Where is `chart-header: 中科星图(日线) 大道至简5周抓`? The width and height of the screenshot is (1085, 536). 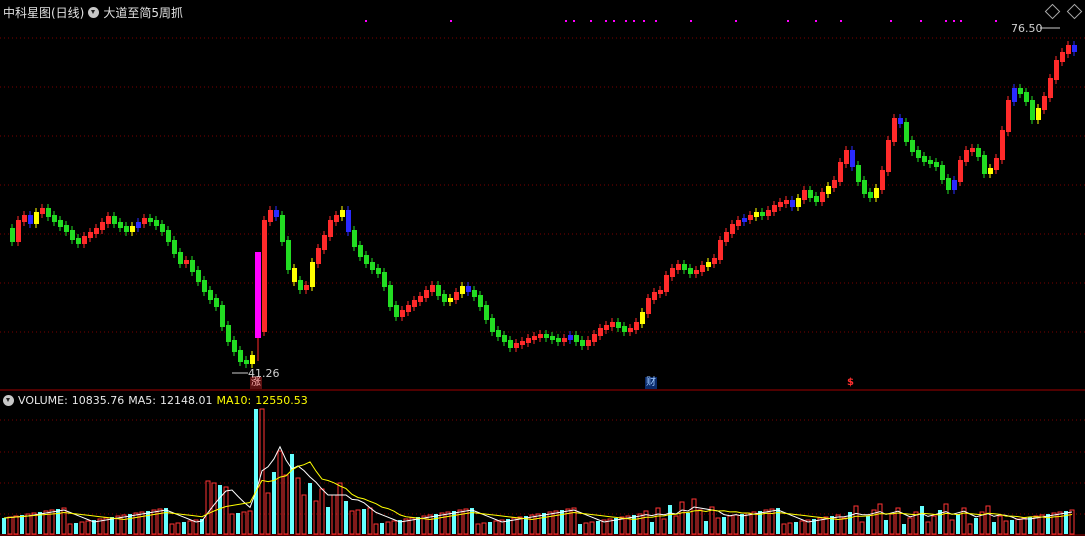 chart-header: 中科星图(日线) 大道至简5周抓 is located at coordinates (93, 12).